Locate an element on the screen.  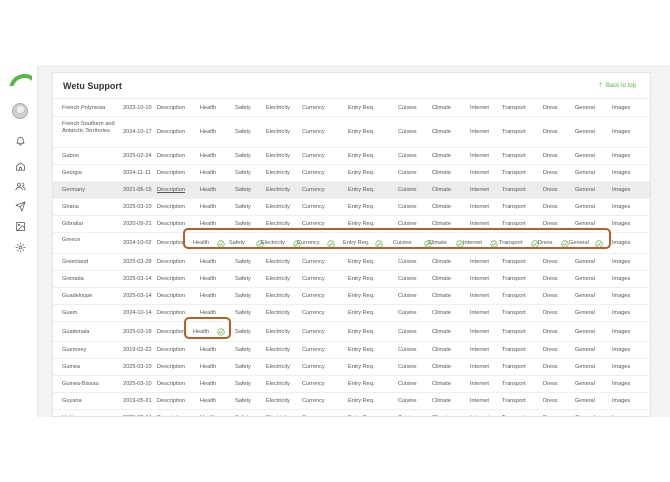
notification-bell-icon is located at coordinates (20, 140).